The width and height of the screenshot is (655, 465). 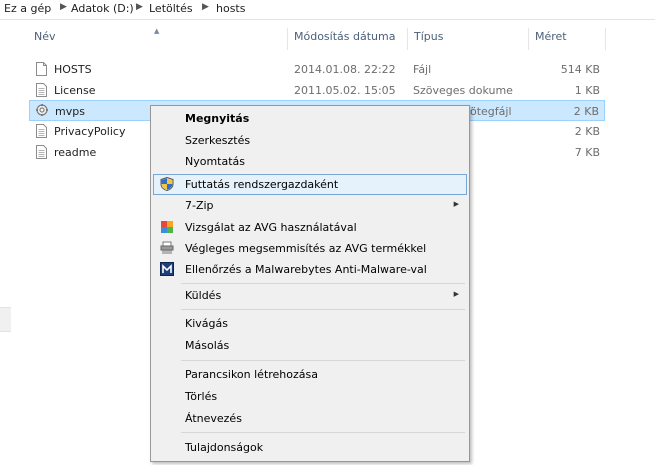 I want to click on breadcrumb-item-this-pc: Ez a gép, so click(x=27, y=8).